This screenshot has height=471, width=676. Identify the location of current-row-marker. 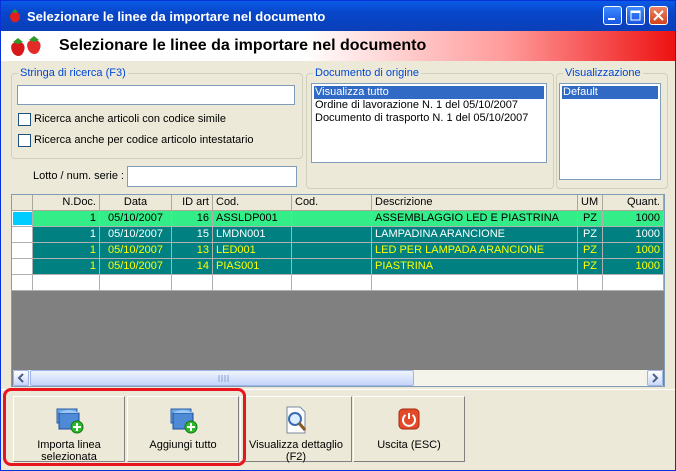
(22, 218).